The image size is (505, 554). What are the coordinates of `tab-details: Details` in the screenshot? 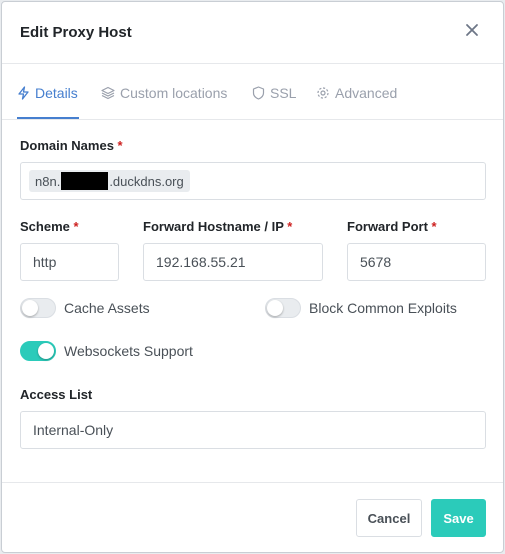 It's located at (47, 93).